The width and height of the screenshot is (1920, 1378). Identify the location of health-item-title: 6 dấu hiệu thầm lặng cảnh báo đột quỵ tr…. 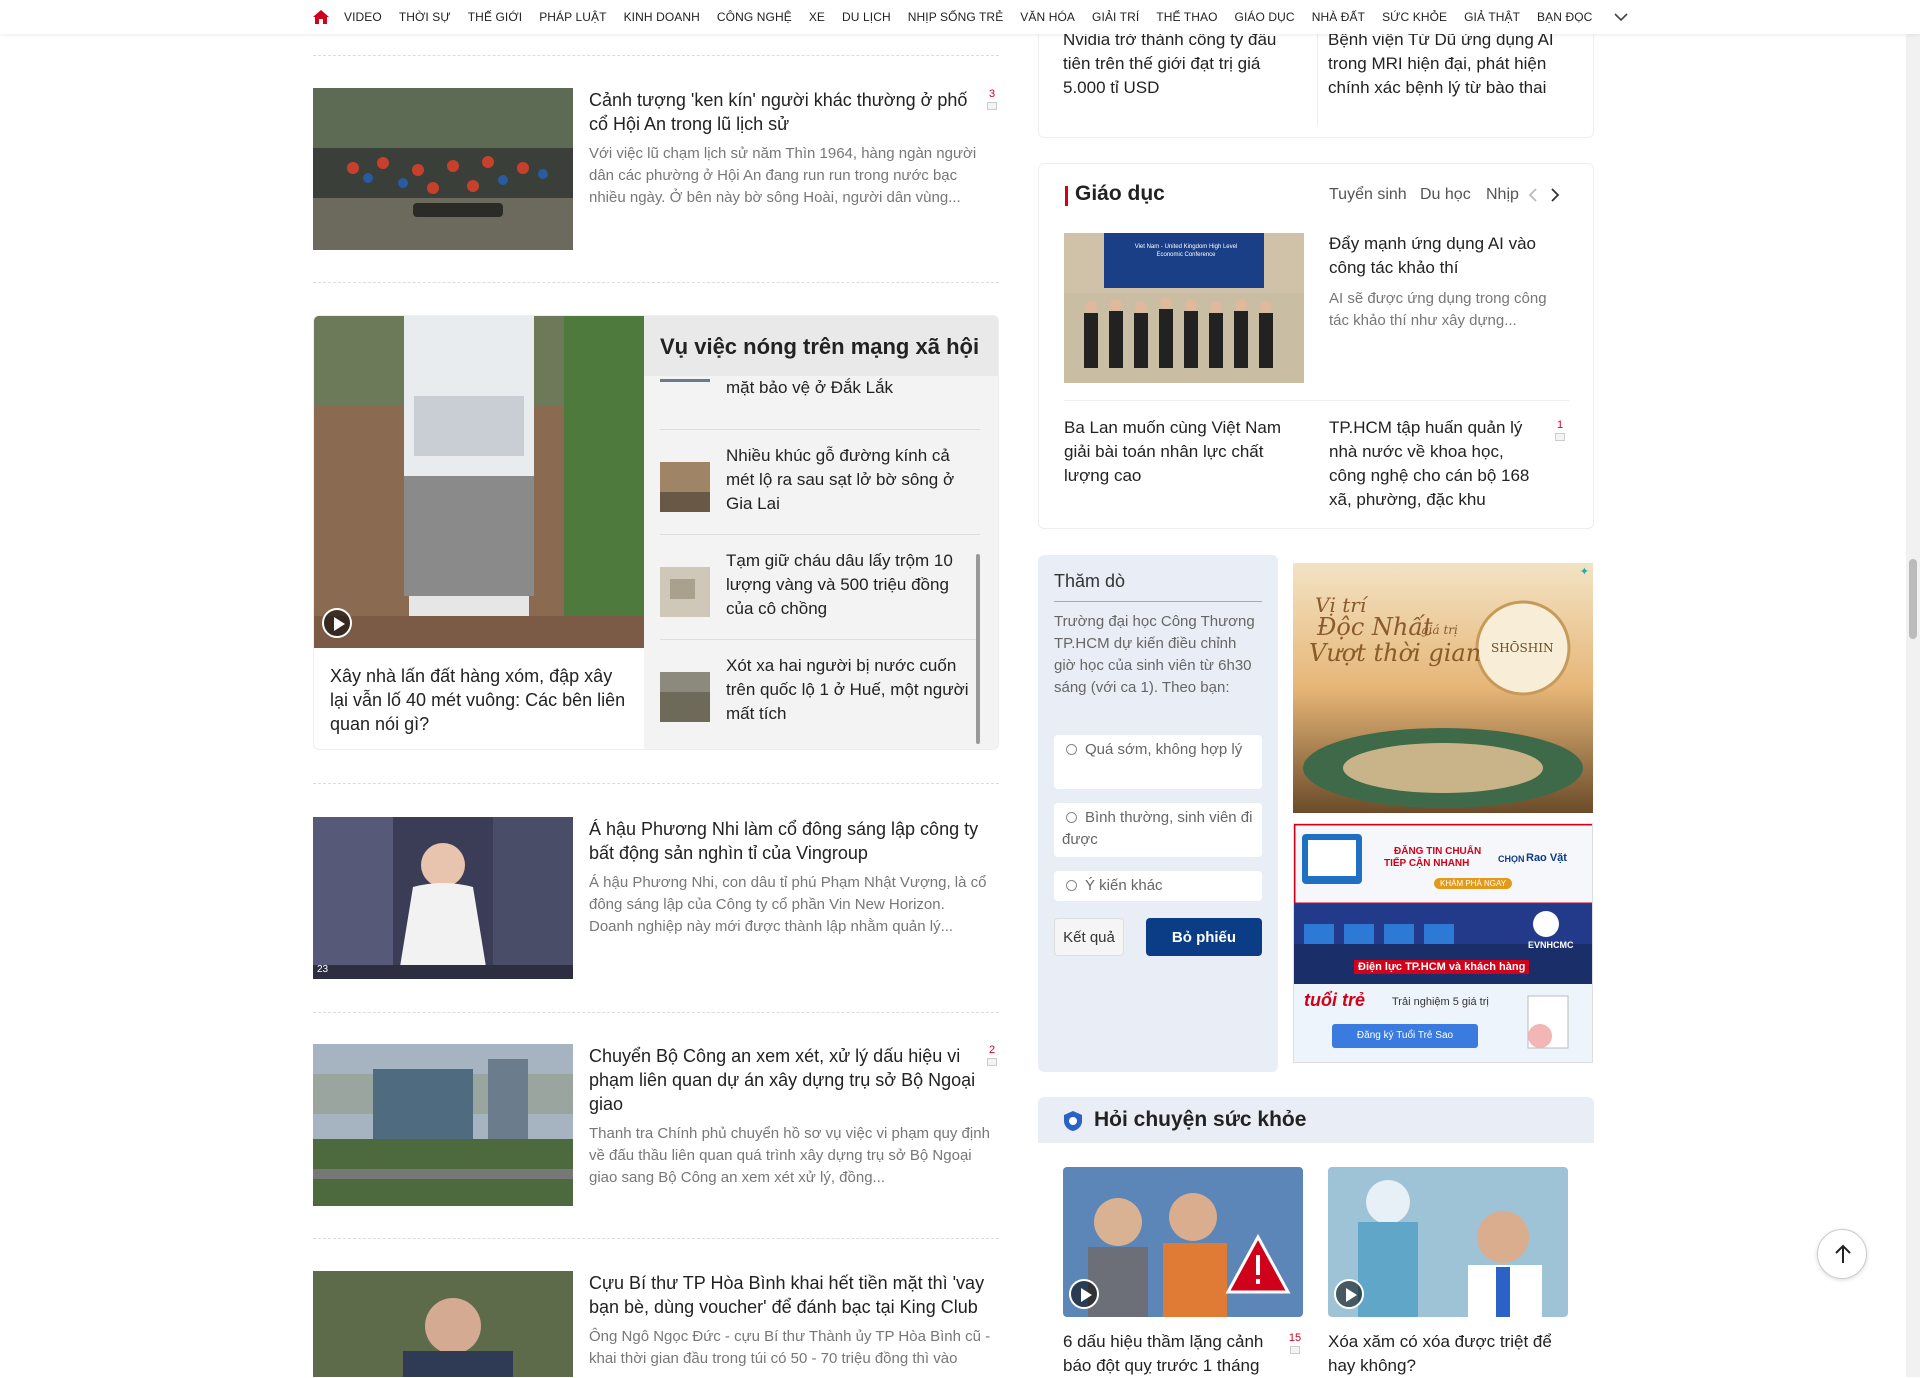
(1173, 1354).